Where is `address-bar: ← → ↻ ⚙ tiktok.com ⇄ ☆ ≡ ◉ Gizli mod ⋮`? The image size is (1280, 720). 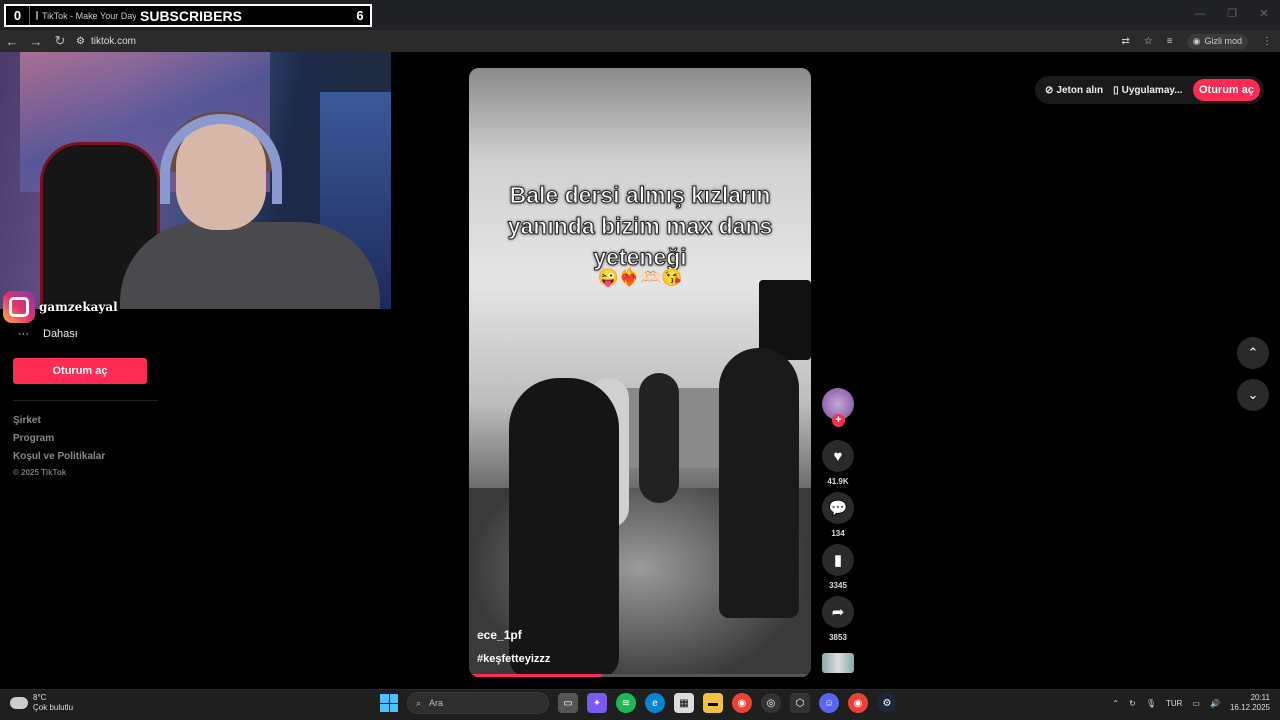 address-bar: ← → ↻ ⚙ tiktok.com ⇄ ☆ ≡ ◉ Gizli mod ⋮ is located at coordinates (640, 41).